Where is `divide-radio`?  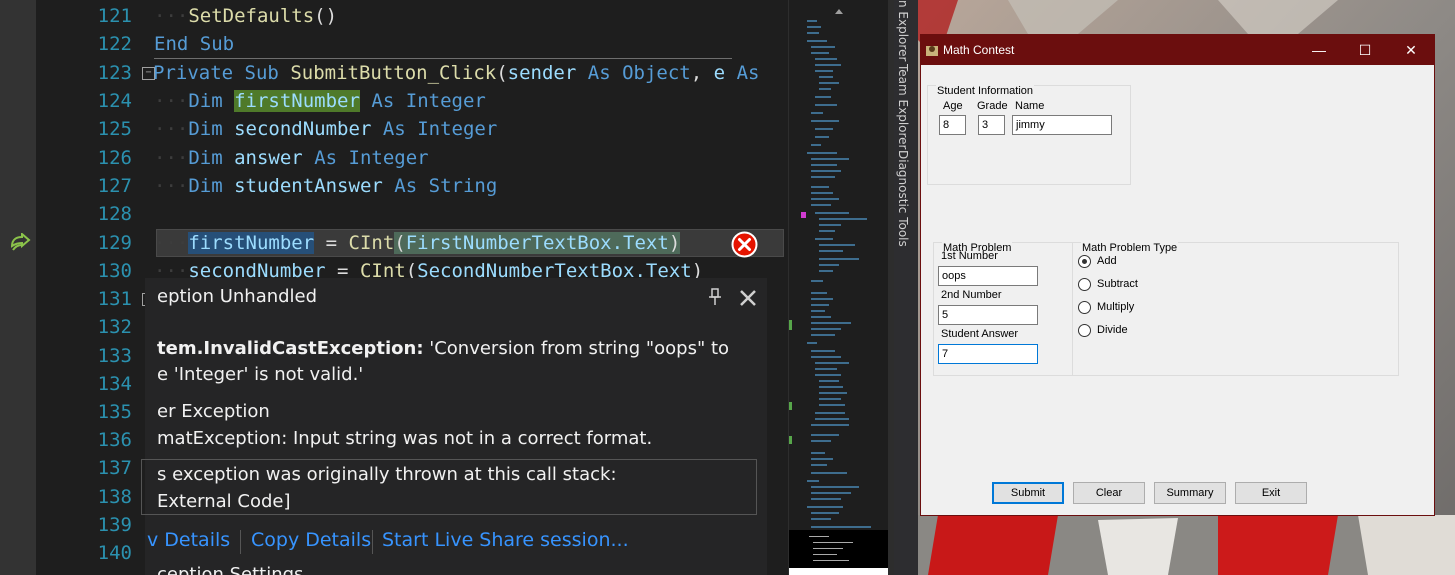 divide-radio is located at coordinates (1084, 330).